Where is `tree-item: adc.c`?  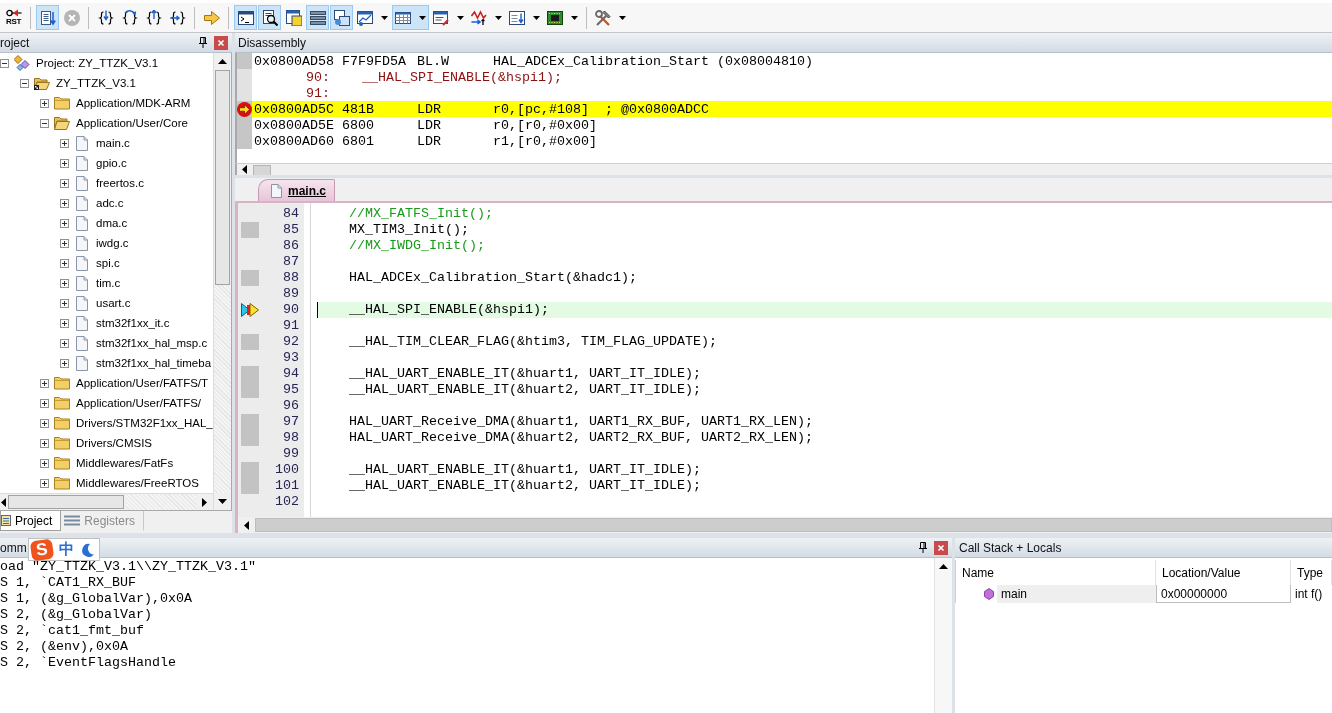 tree-item: adc.c is located at coordinates (110, 203).